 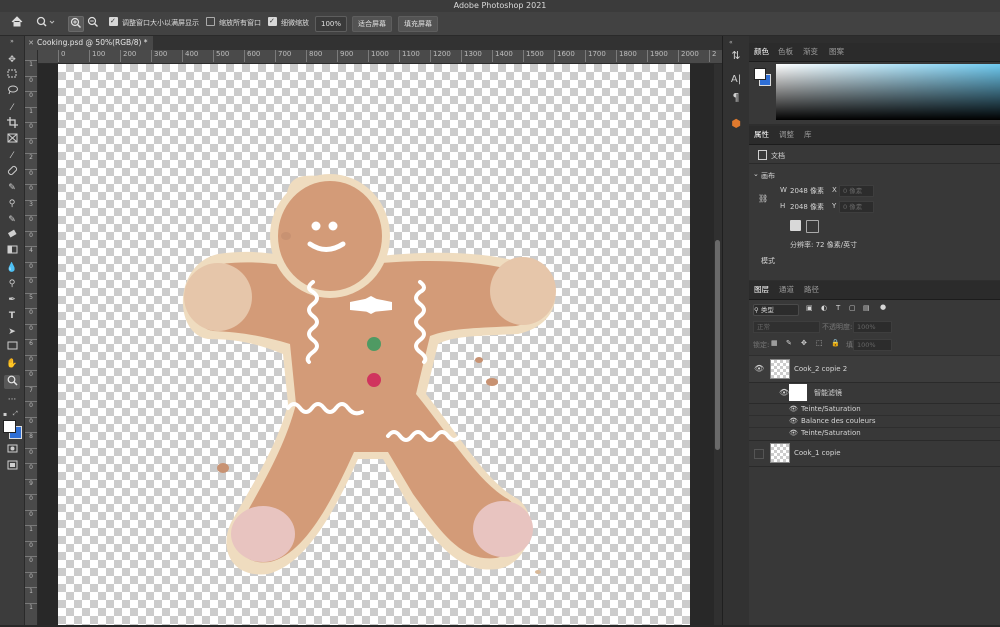 I want to click on zoom-in-icon, so click(x=76, y=24).